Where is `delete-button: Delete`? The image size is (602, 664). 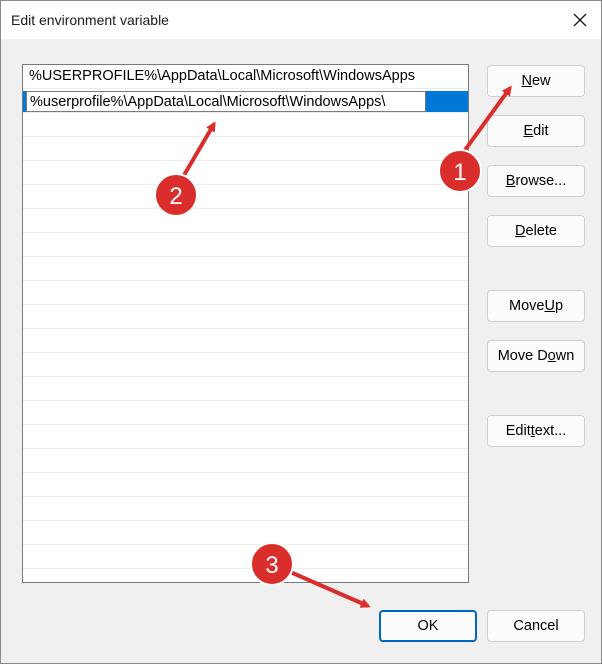 delete-button: Delete is located at coordinates (536, 231).